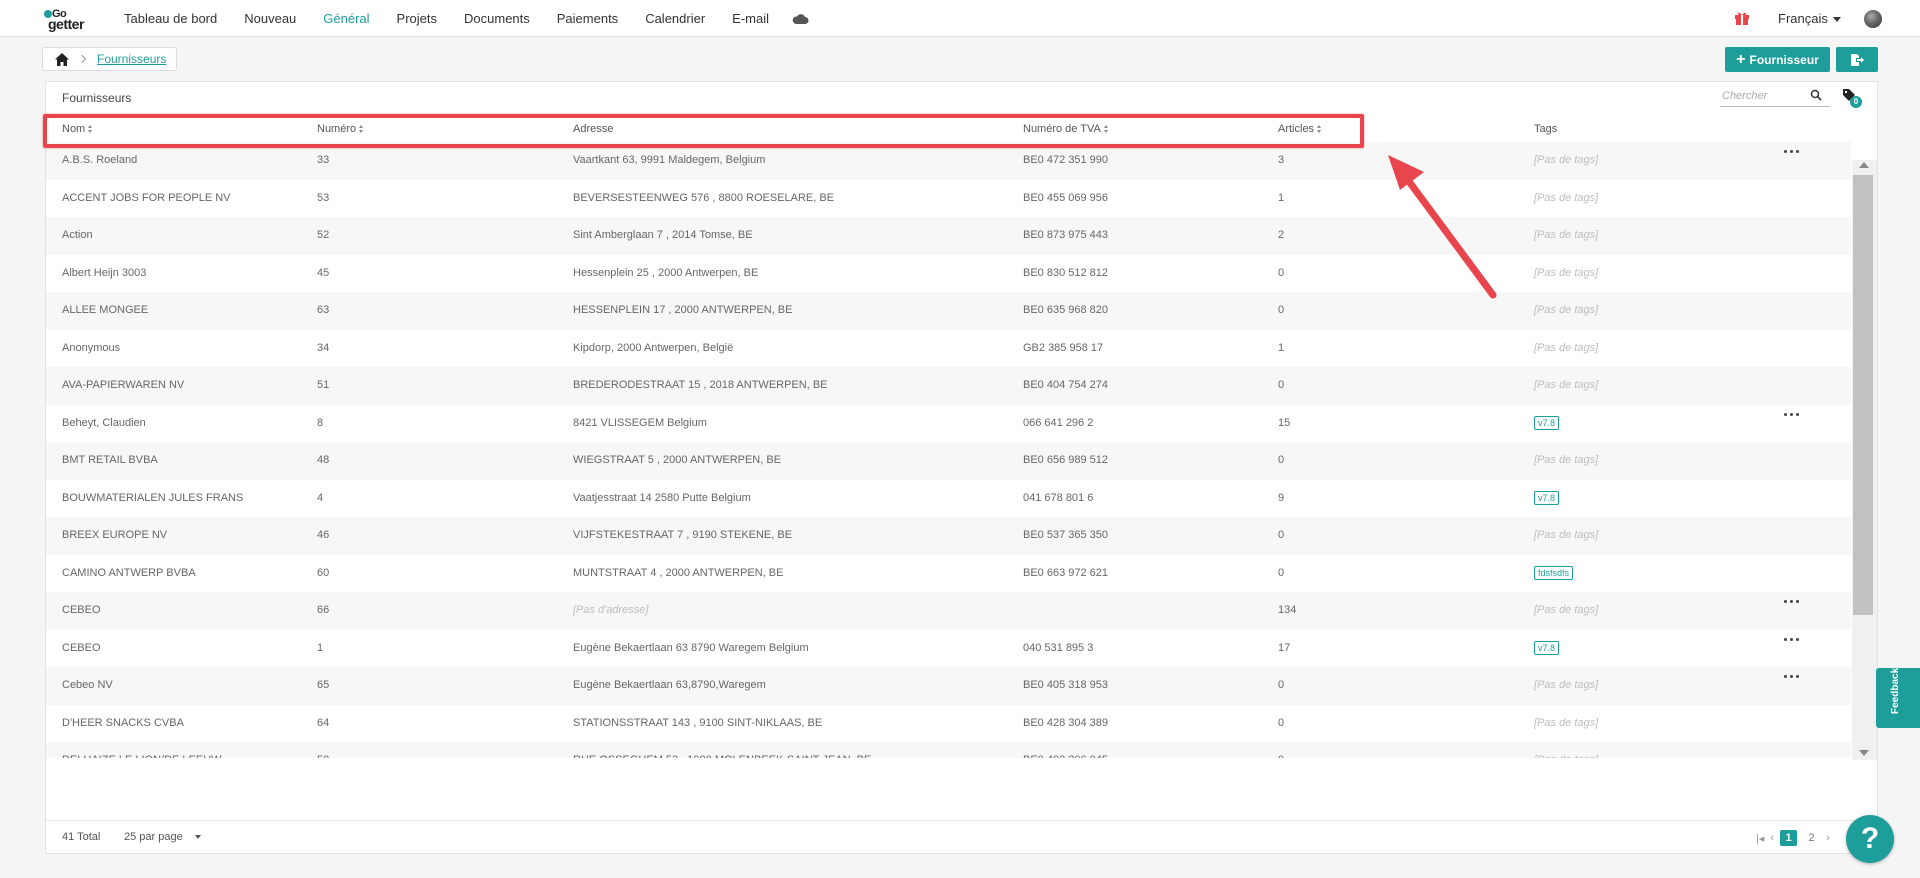  I want to click on column-header-numero: Numéro, so click(340, 129).